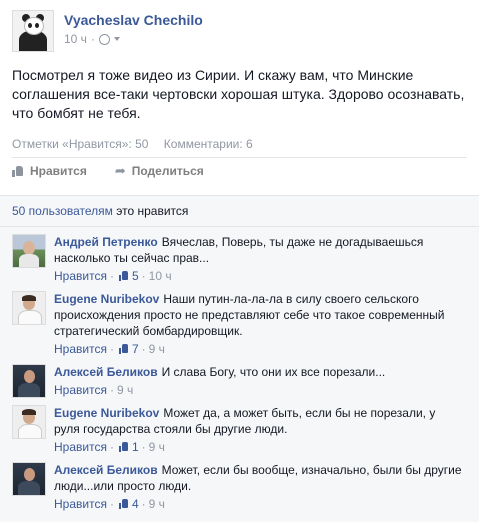 The width and height of the screenshot is (479, 522). I want to click on likes-summary: 50 пользователям это нравится, so click(239, 210).